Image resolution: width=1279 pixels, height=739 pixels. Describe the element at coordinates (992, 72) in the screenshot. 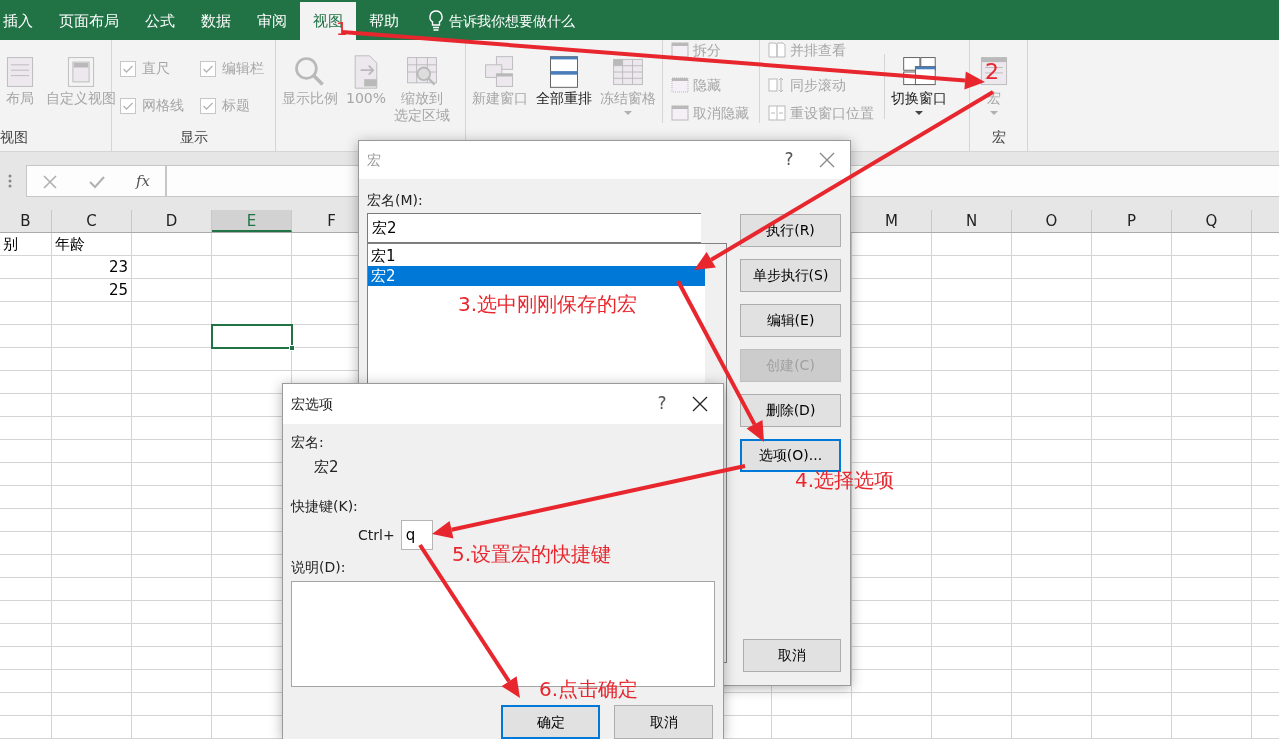

I see `annotation-label: 2` at that location.